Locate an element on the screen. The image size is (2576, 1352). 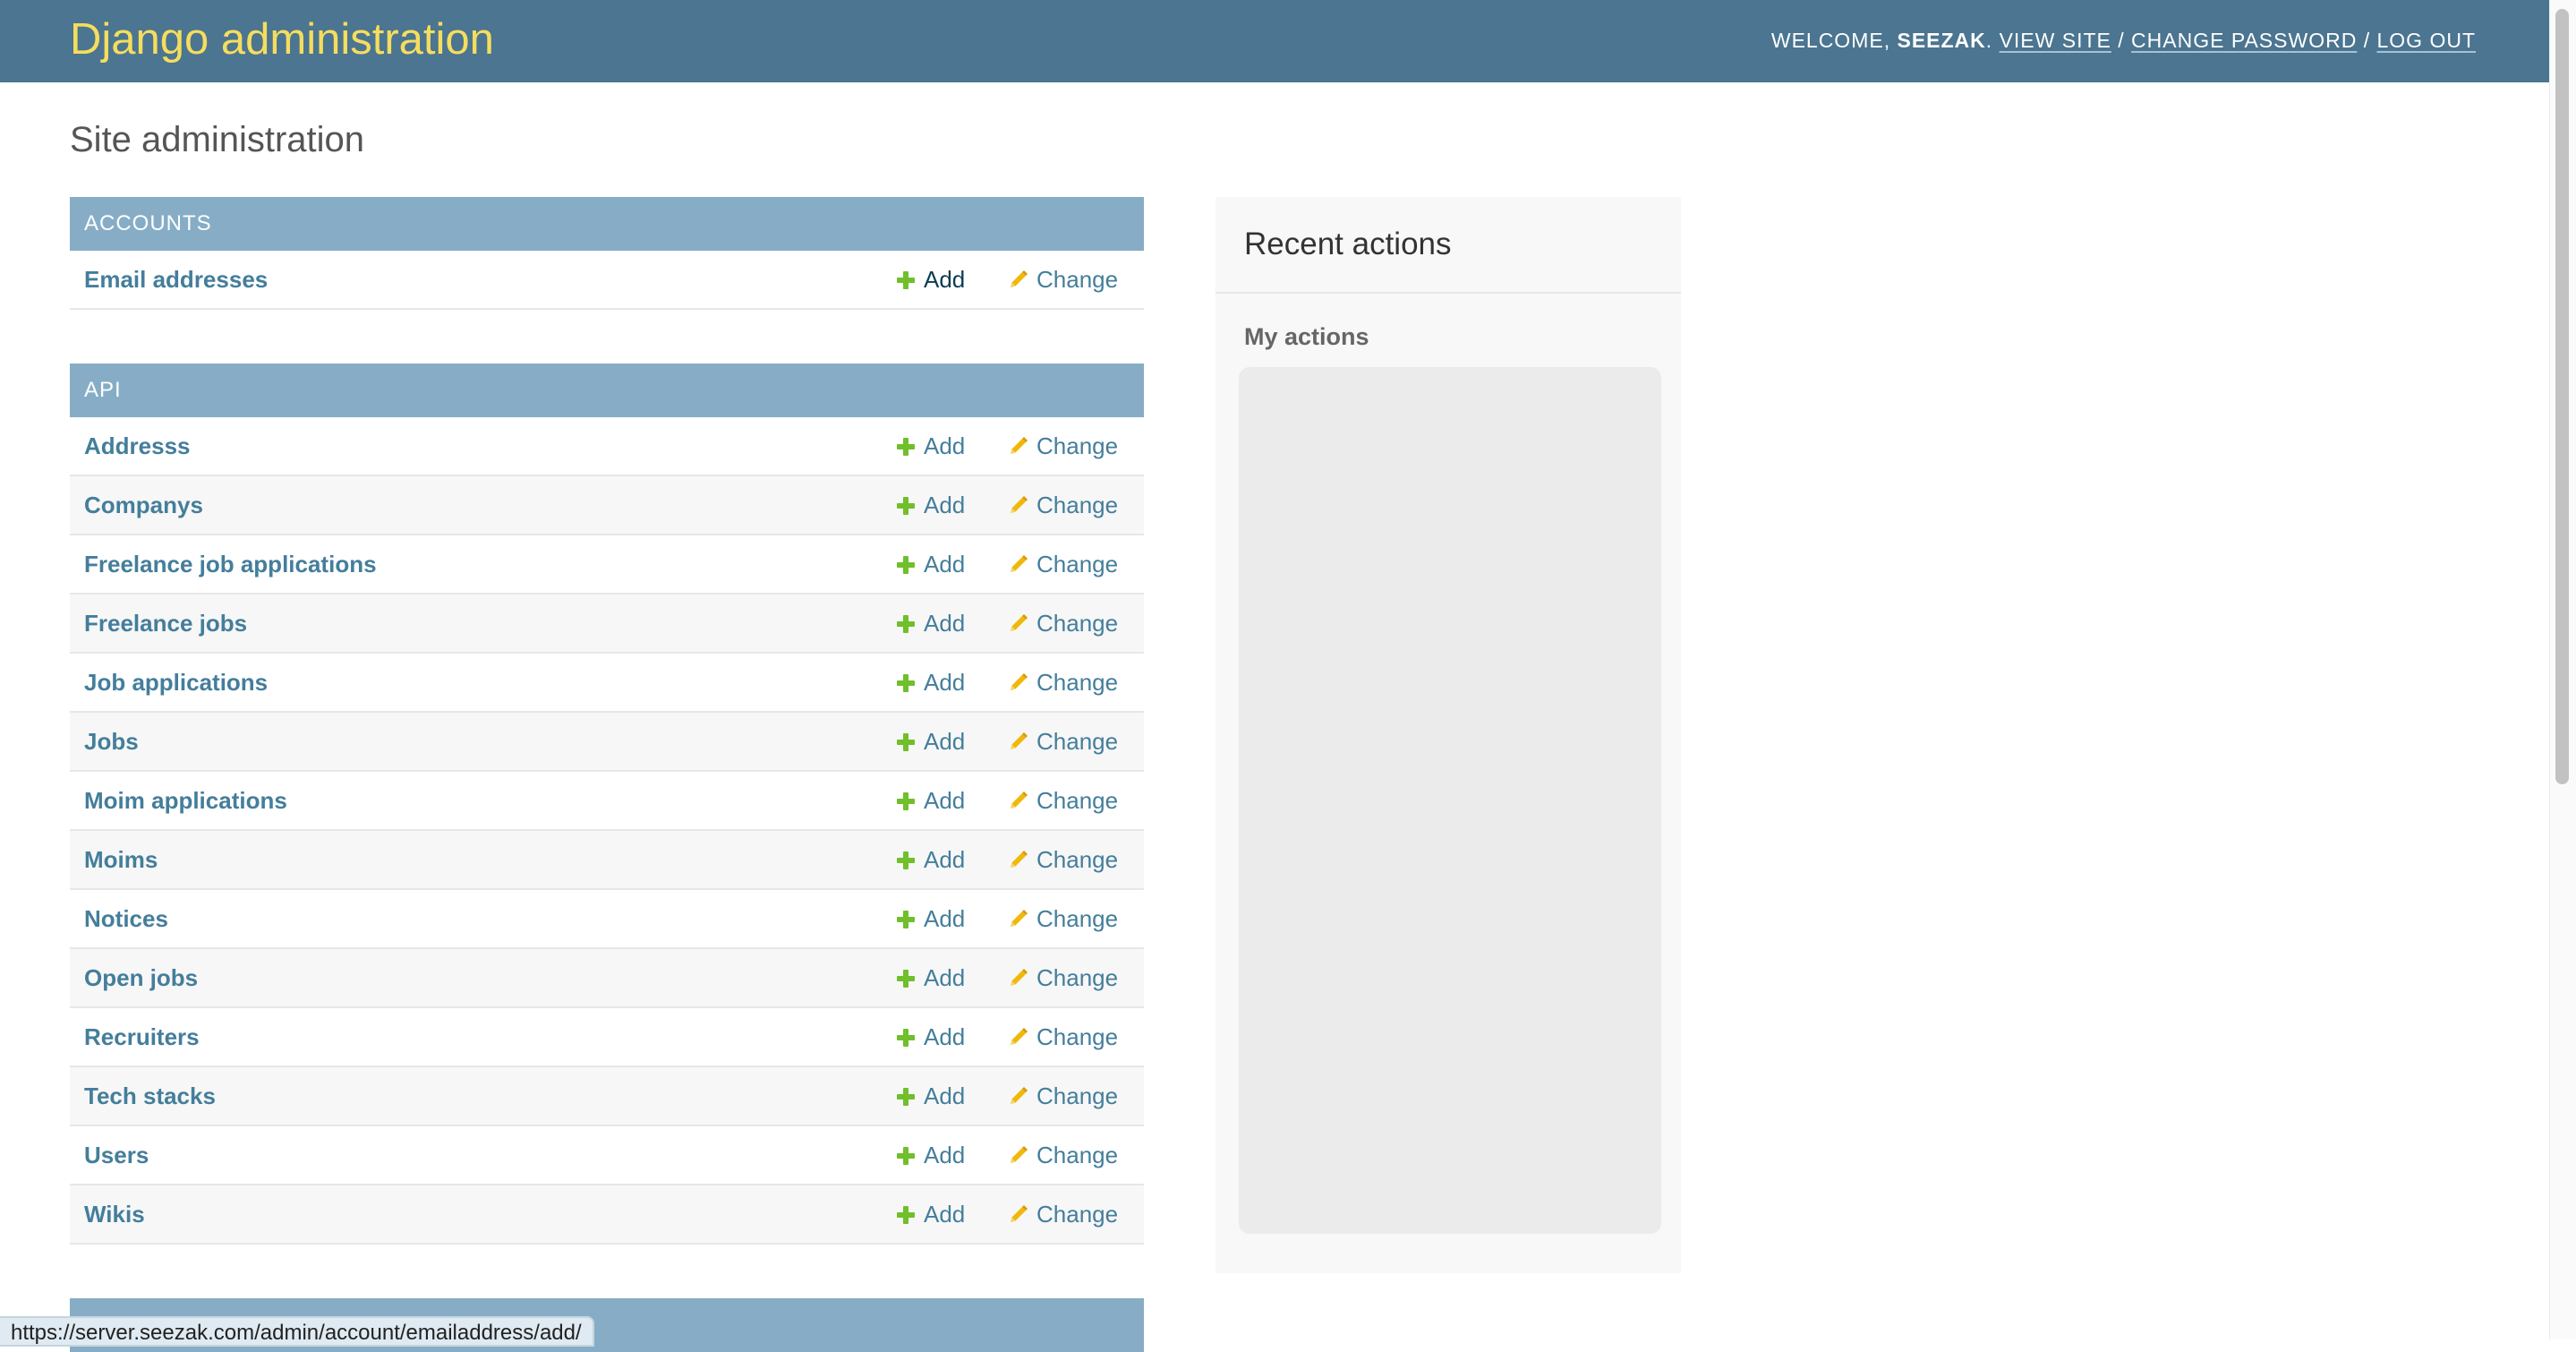
add-link-recruiters: Add is located at coordinates (931, 1036).